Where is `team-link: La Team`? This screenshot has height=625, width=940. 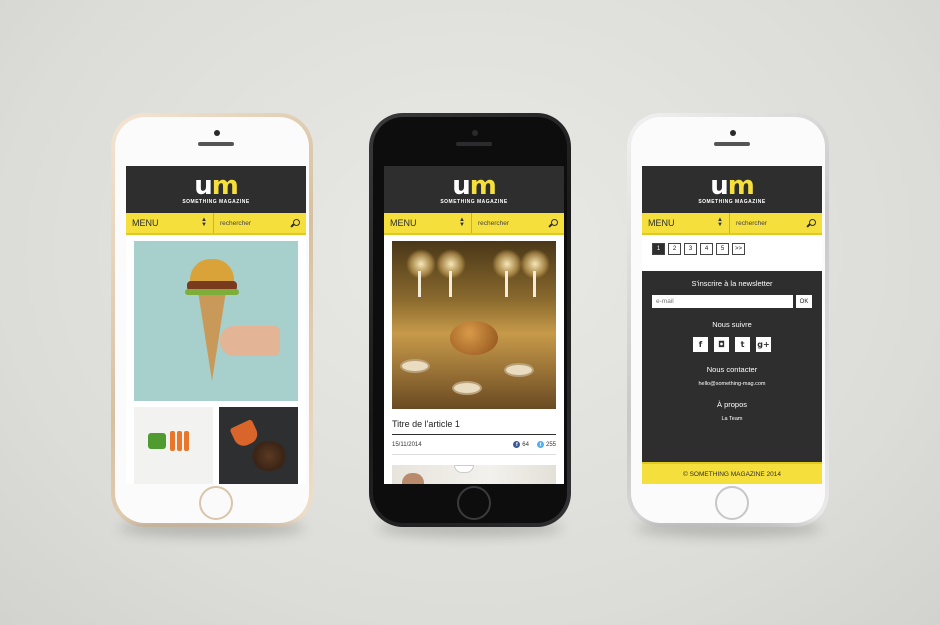 team-link: La Team is located at coordinates (732, 419).